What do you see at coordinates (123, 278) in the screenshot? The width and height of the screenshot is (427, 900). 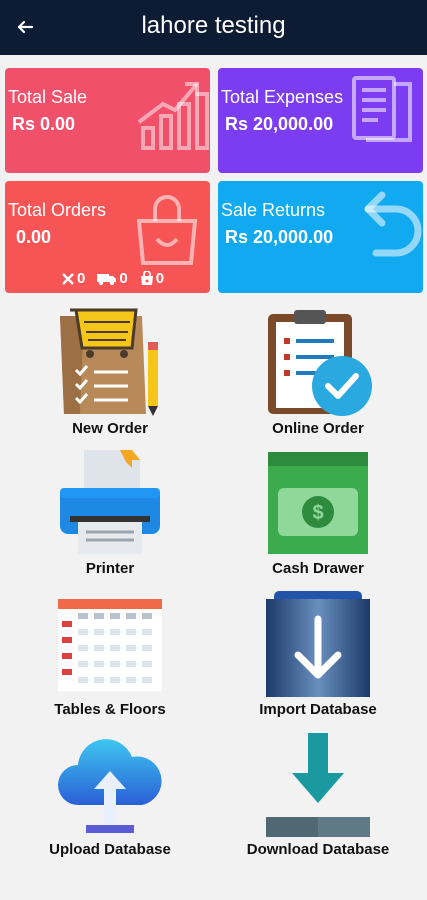 I see `delivery-count: 0` at bounding box center [123, 278].